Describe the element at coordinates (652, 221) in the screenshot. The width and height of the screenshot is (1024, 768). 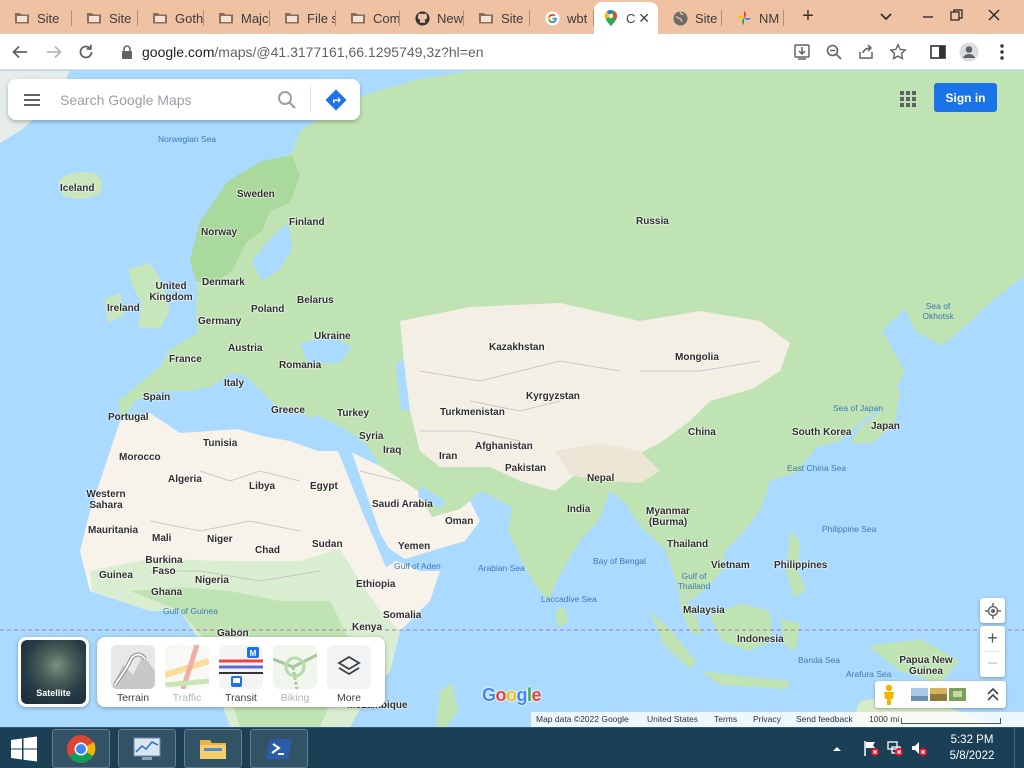
I see `map-label: Russia` at that location.